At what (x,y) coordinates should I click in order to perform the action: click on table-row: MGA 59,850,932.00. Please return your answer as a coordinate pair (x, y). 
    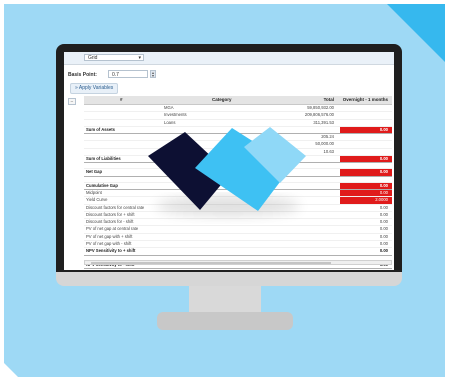
    Looking at the image, I should click on (238, 109).